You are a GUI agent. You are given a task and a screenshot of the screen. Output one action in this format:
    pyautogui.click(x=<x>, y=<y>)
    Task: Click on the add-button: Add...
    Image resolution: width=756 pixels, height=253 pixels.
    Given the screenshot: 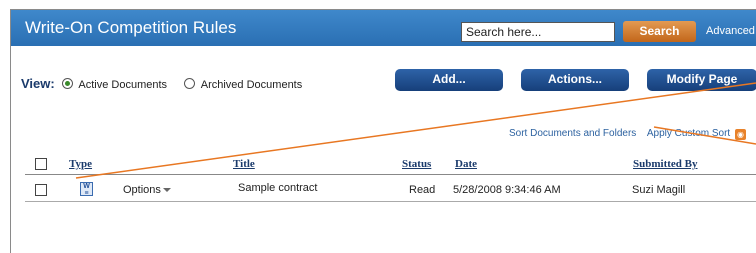 What is the action you would take?
    pyautogui.click(x=449, y=80)
    